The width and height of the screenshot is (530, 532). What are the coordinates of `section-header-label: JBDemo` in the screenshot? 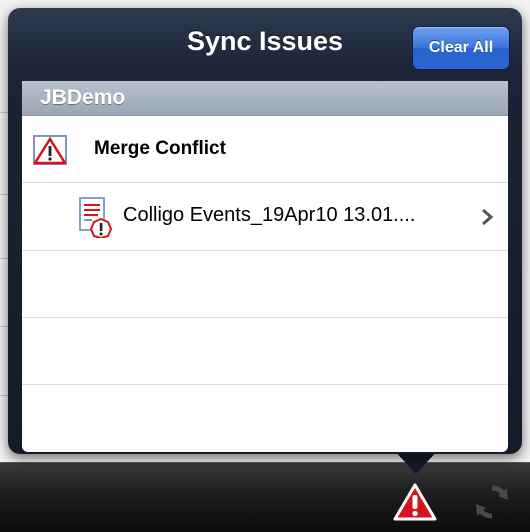 It's located at (83, 97).